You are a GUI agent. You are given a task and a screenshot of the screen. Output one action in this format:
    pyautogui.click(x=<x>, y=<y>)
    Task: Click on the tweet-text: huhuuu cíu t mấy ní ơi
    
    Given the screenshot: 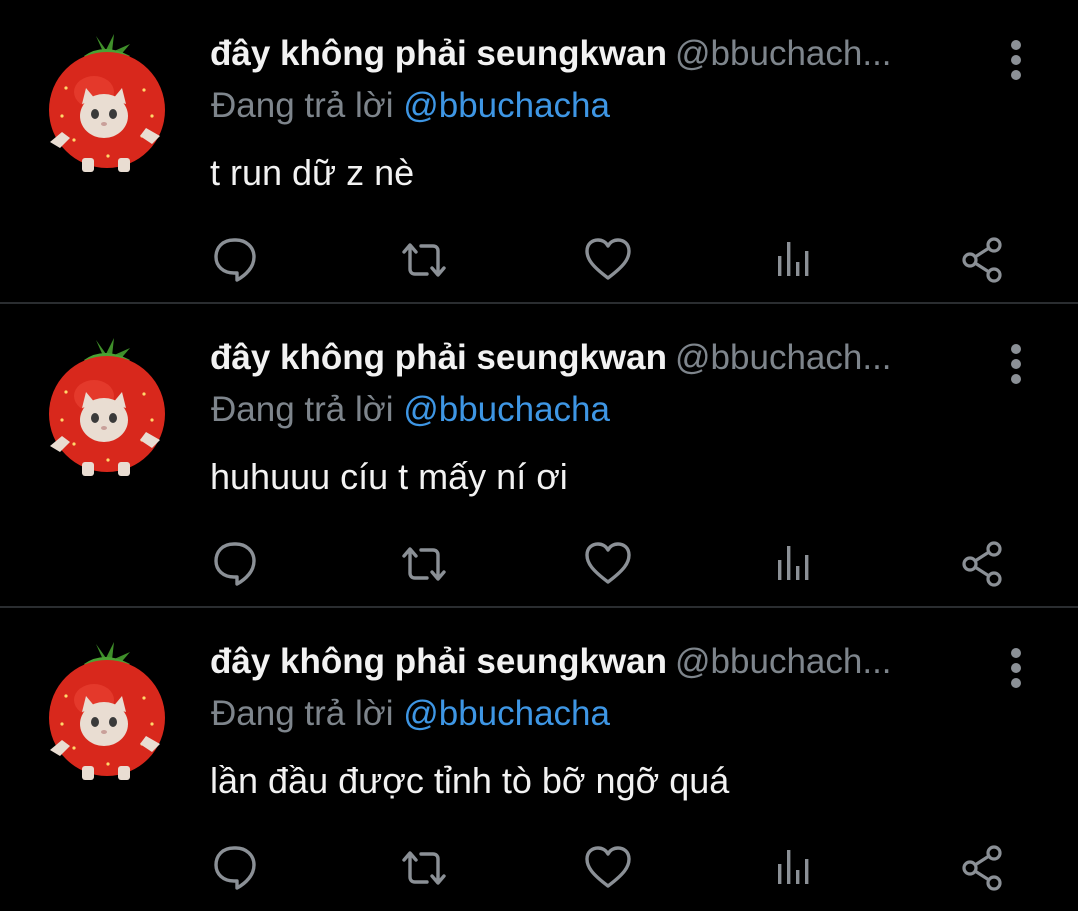 What is the action you would take?
    pyautogui.click(x=389, y=476)
    